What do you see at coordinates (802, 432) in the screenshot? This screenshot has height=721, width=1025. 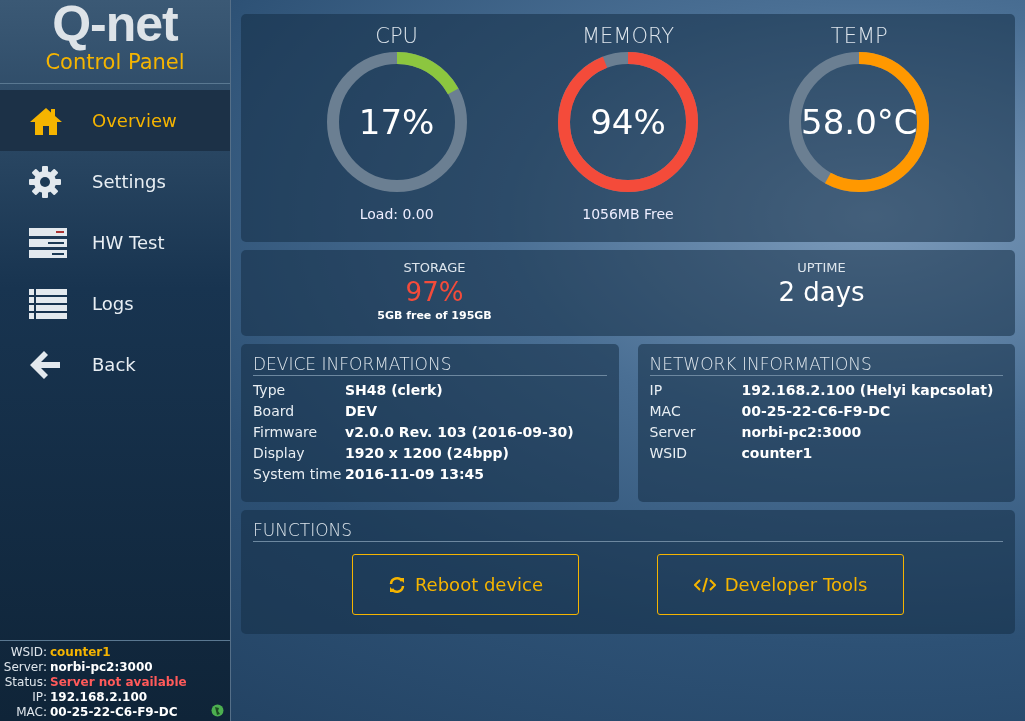 I see `info-value: norbi-pc2:3000` at bounding box center [802, 432].